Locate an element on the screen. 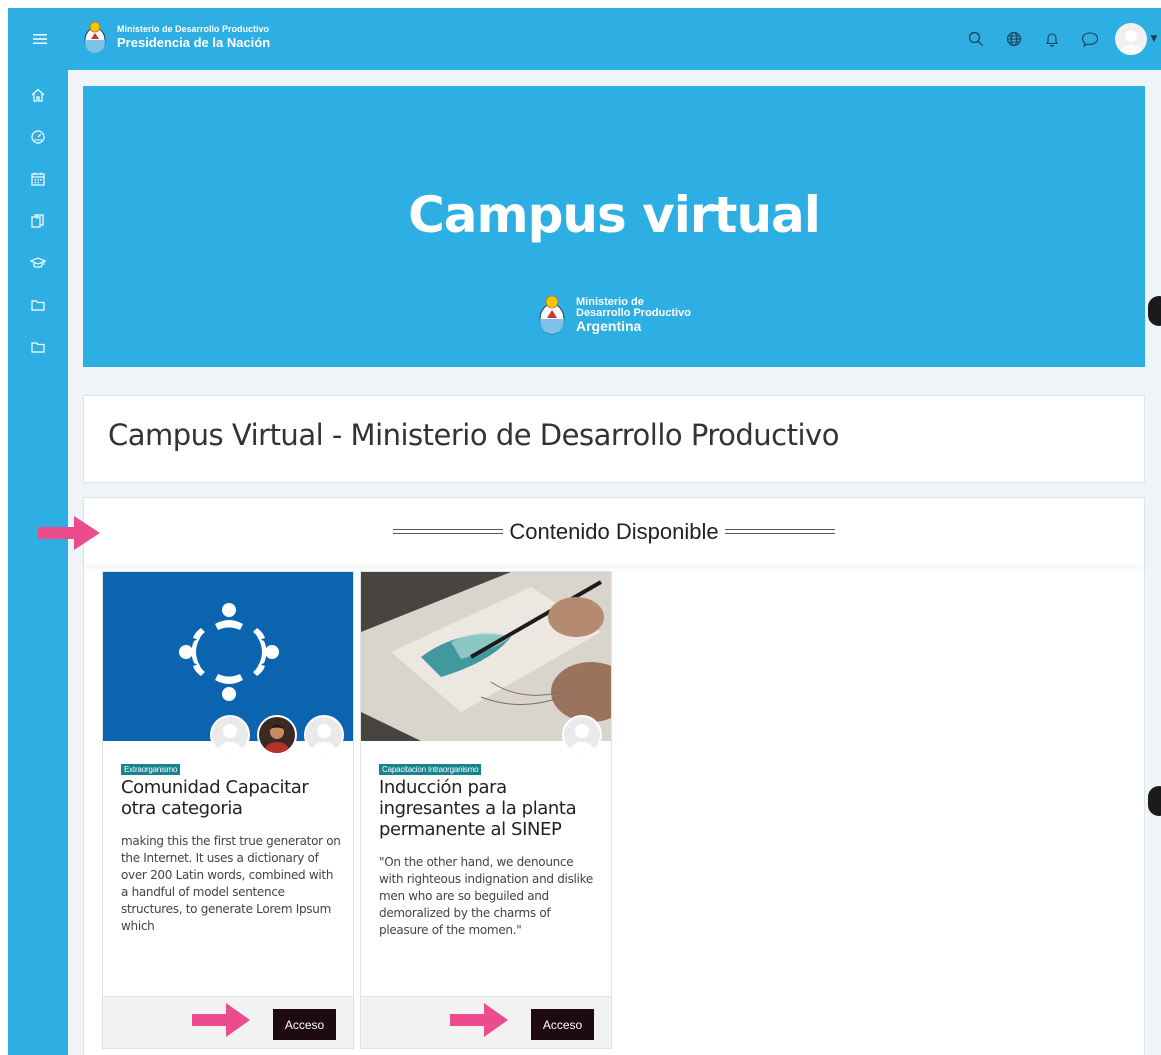  logo-line-3: Argentina is located at coordinates (609, 325).